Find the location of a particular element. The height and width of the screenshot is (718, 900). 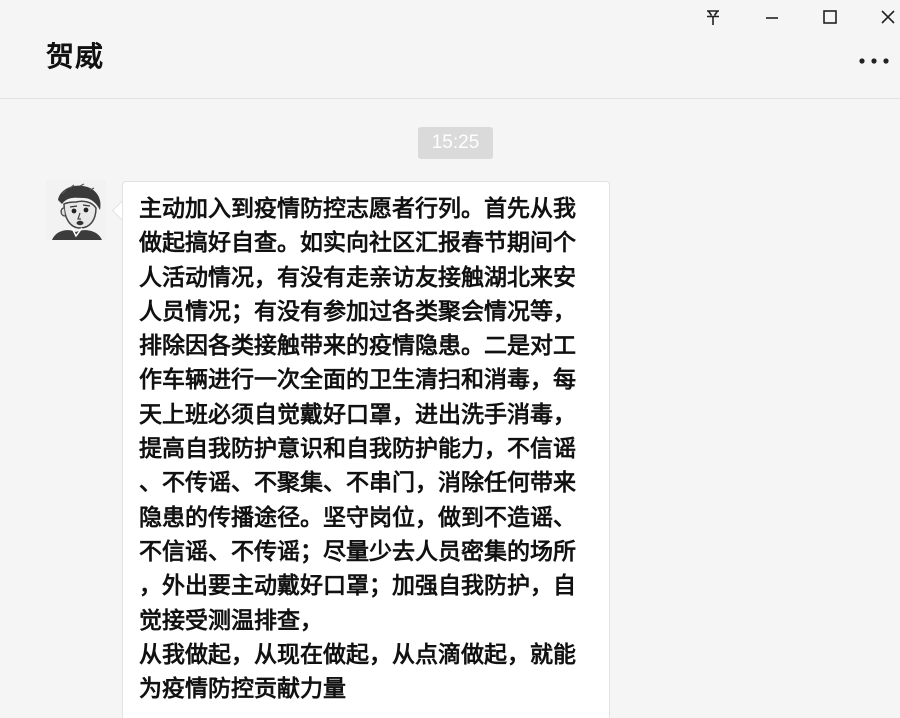

chat-title: 贺威 is located at coordinates (75, 56).